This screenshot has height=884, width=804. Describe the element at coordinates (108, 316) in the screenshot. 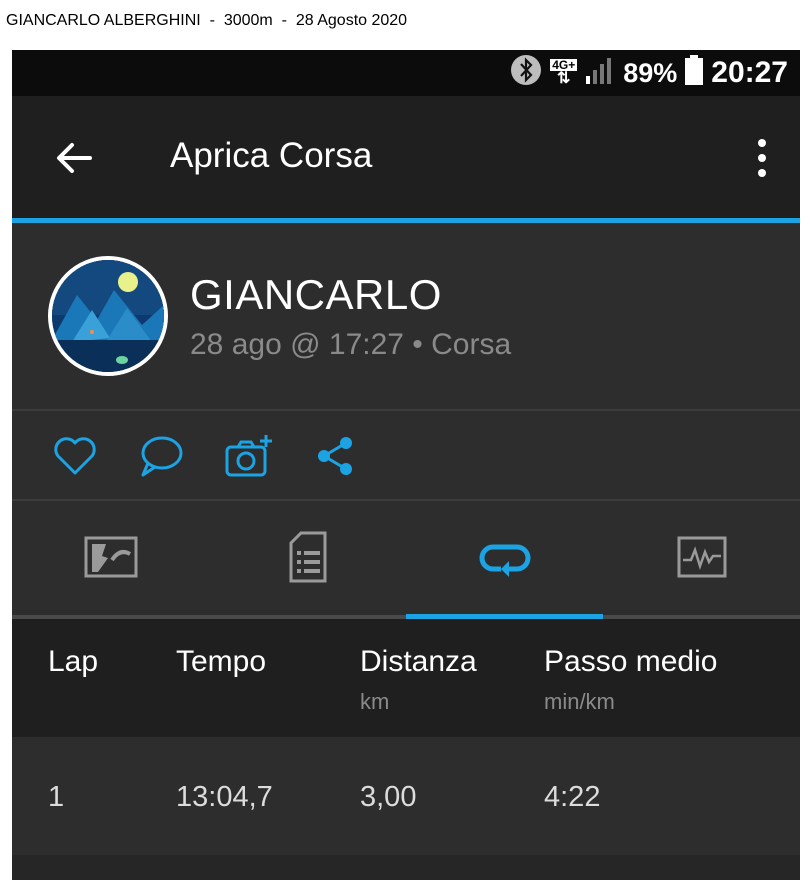

I see `avatar` at that location.